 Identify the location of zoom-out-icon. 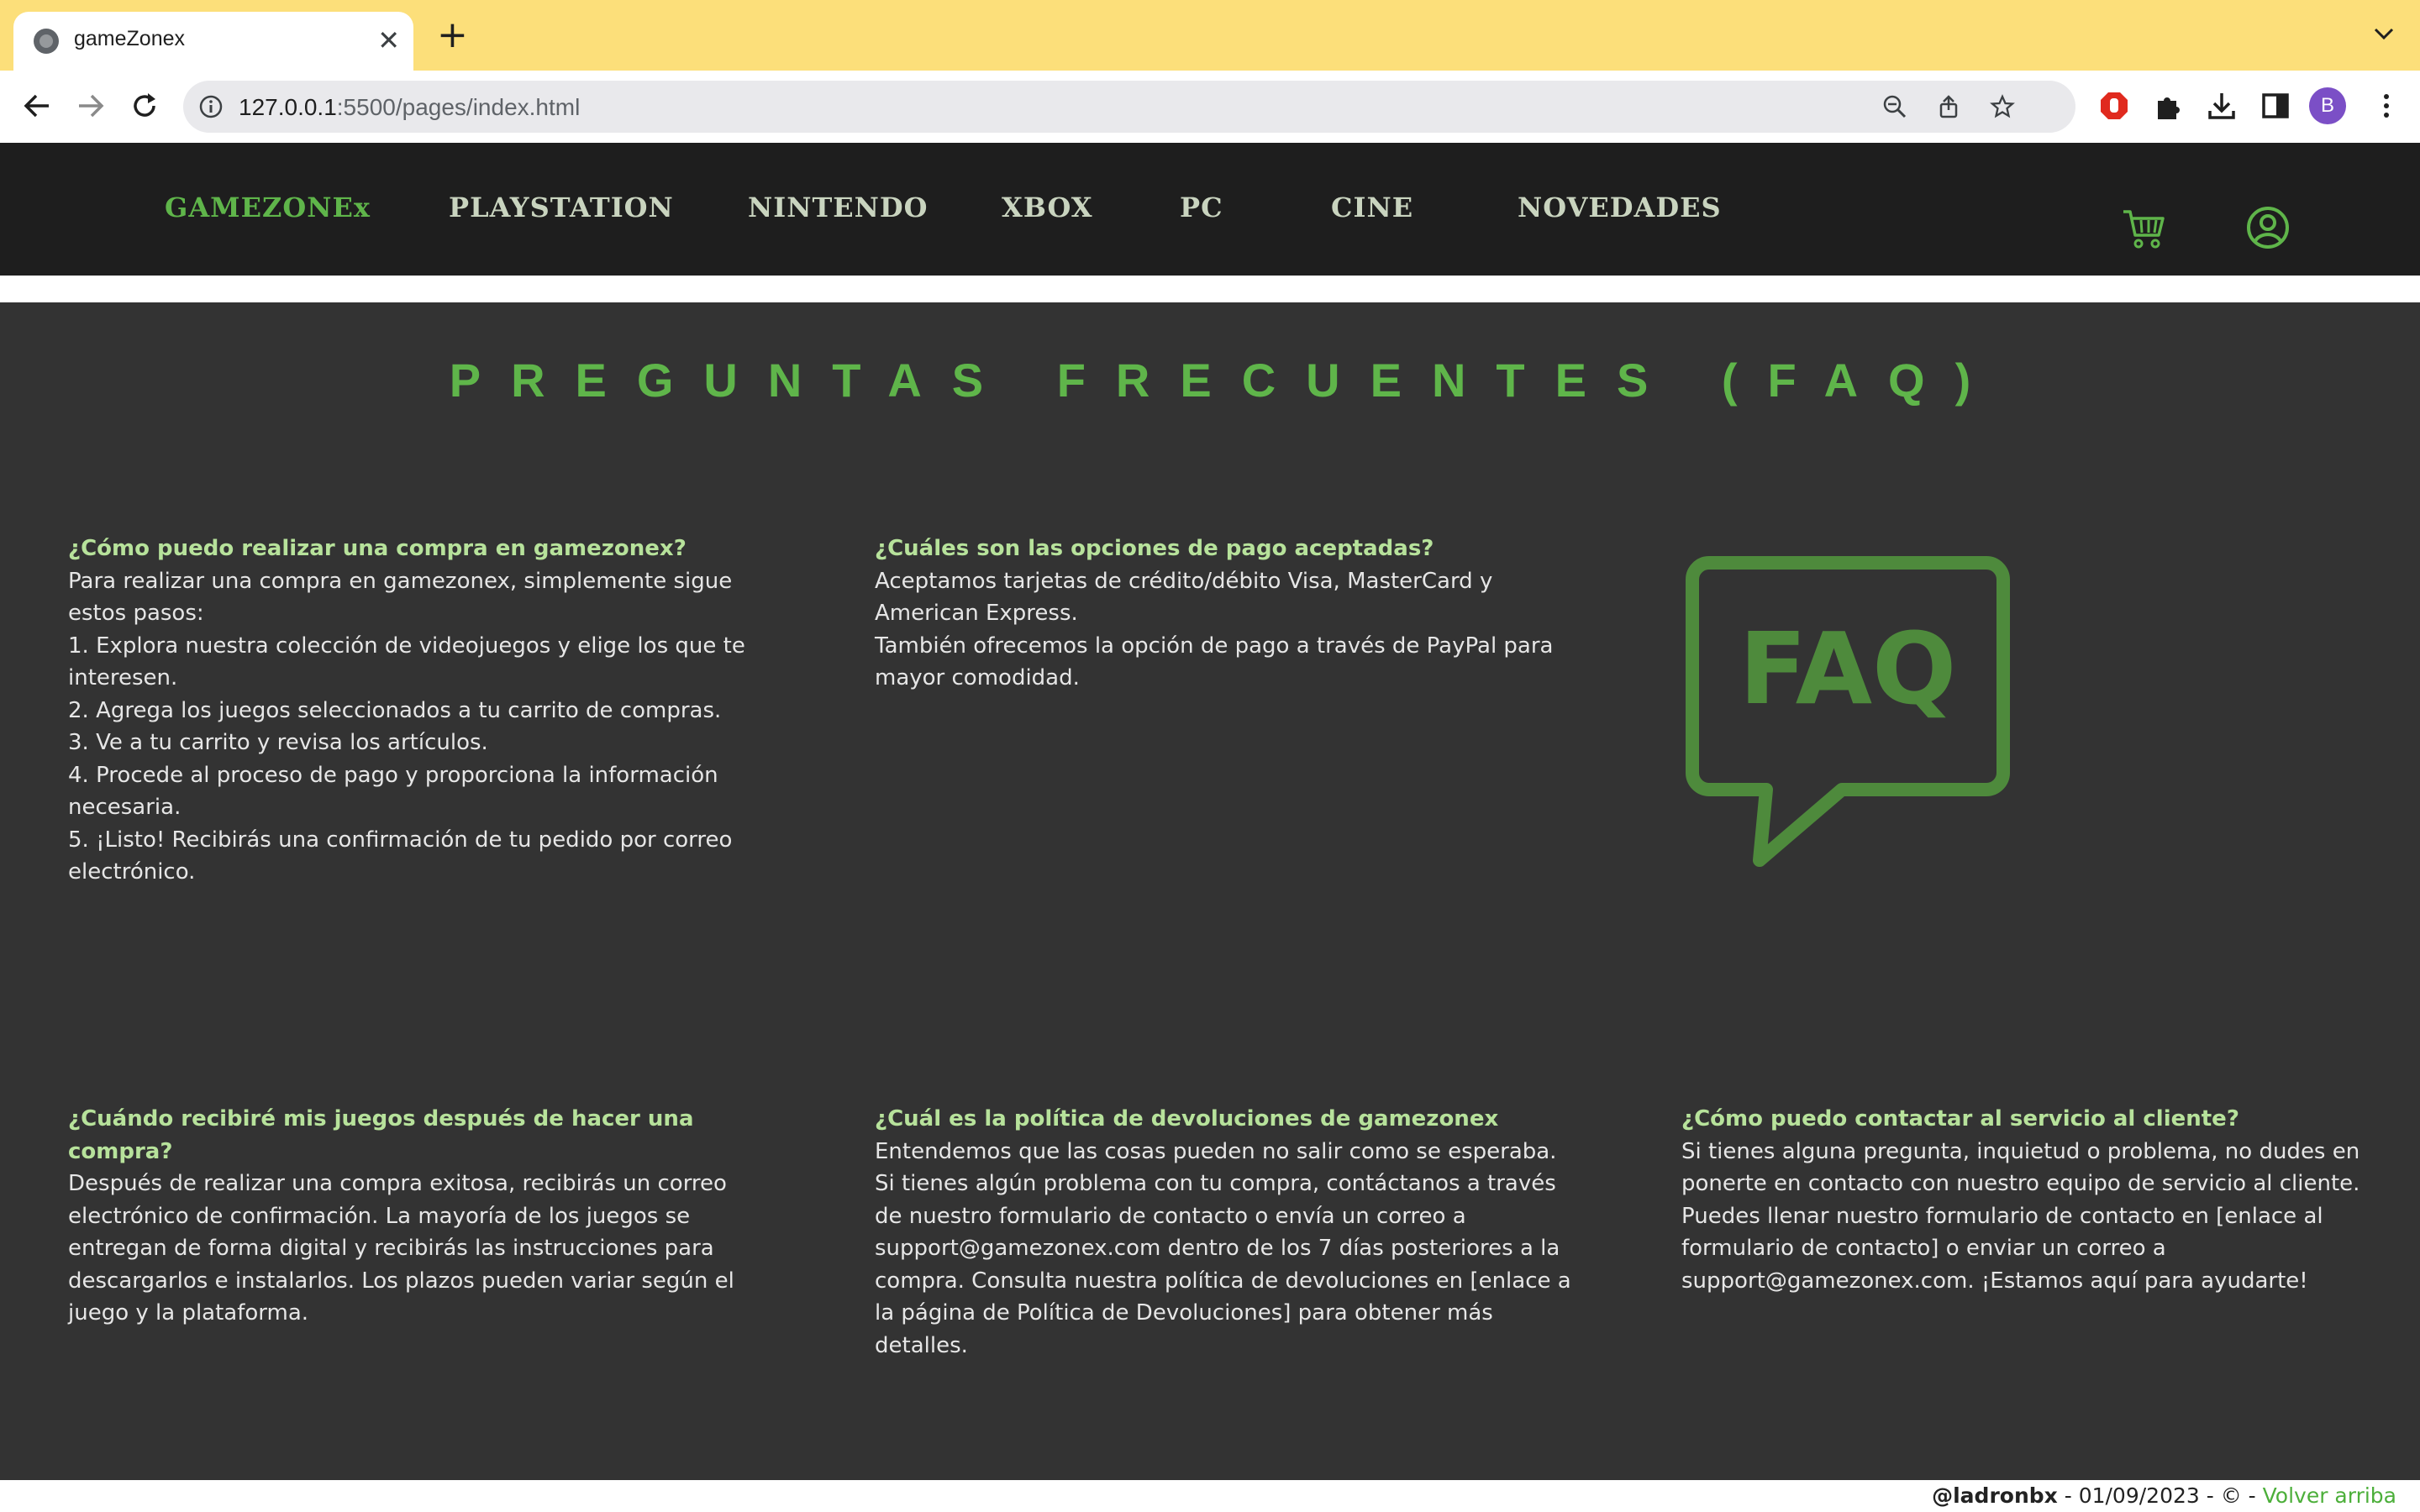
(1894, 106).